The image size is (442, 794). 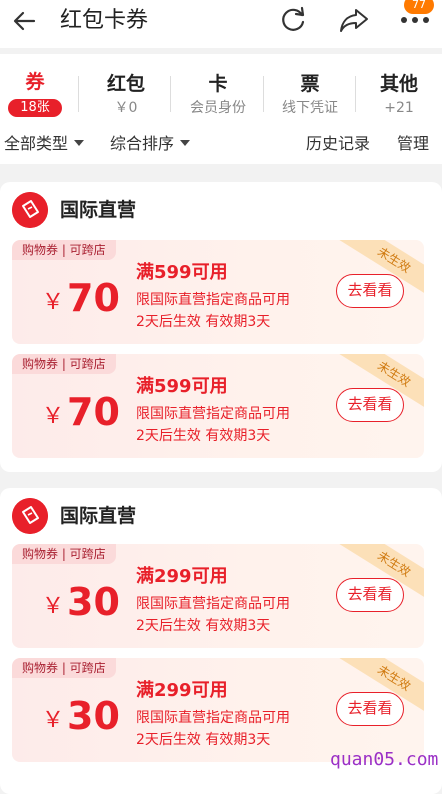 What do you see at coordinates (35, 108) in the screenshot?
I see `tab-count: 18张` at bounding box center [35, 108].